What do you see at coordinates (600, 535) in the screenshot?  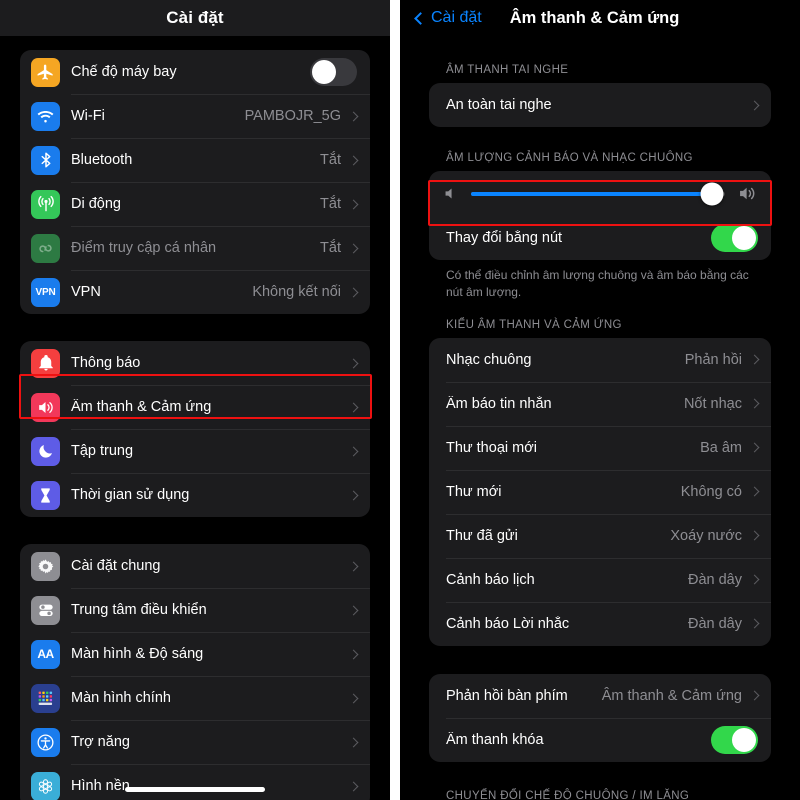 I see `list-item-sent-mail: Thư đã gửi Xoáy nước` at bounding box center [600, 535].